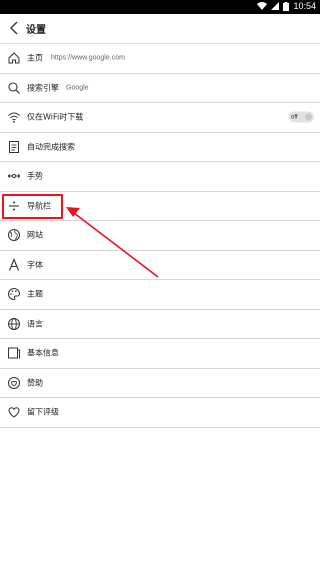  Describe the element at coordinates (112, 242) in the screenshot. I see `annotation-arrow` at that location.